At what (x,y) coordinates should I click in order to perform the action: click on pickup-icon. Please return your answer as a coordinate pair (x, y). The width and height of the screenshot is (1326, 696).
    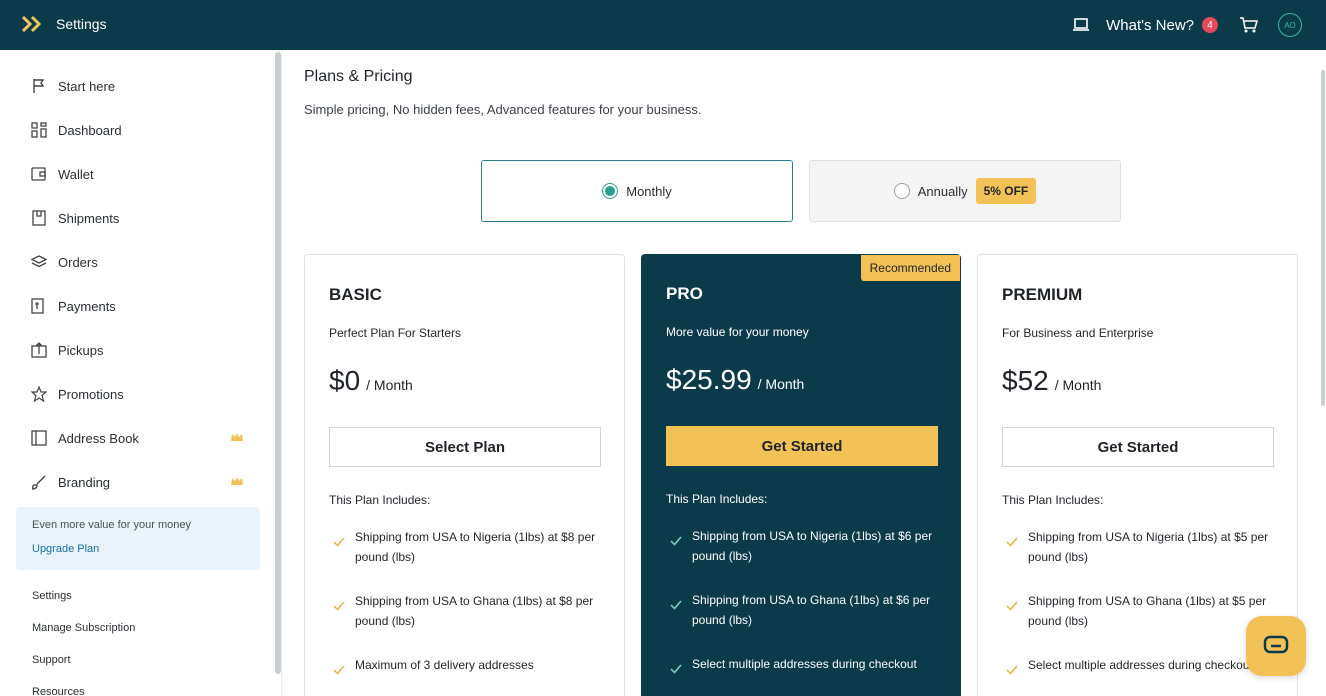
    Looking at the image, I should click on (39, 350).